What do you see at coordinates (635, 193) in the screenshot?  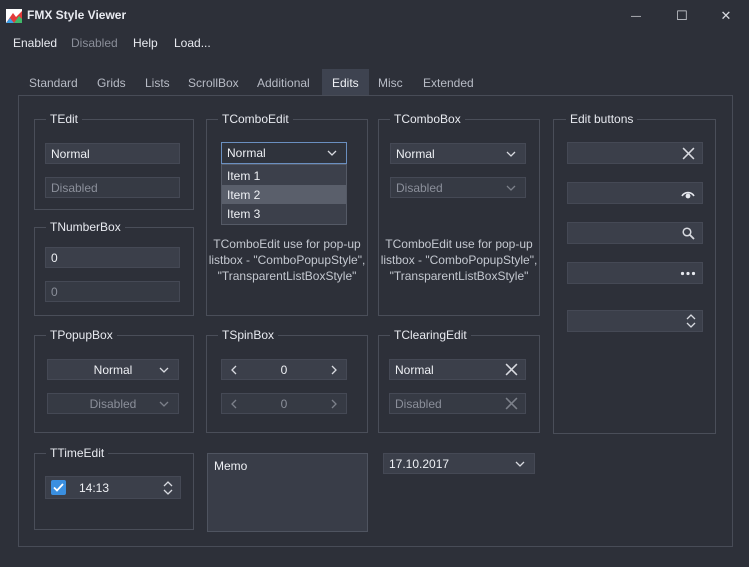 I see `edit-with-password-button` at bounding box center [635, 193].